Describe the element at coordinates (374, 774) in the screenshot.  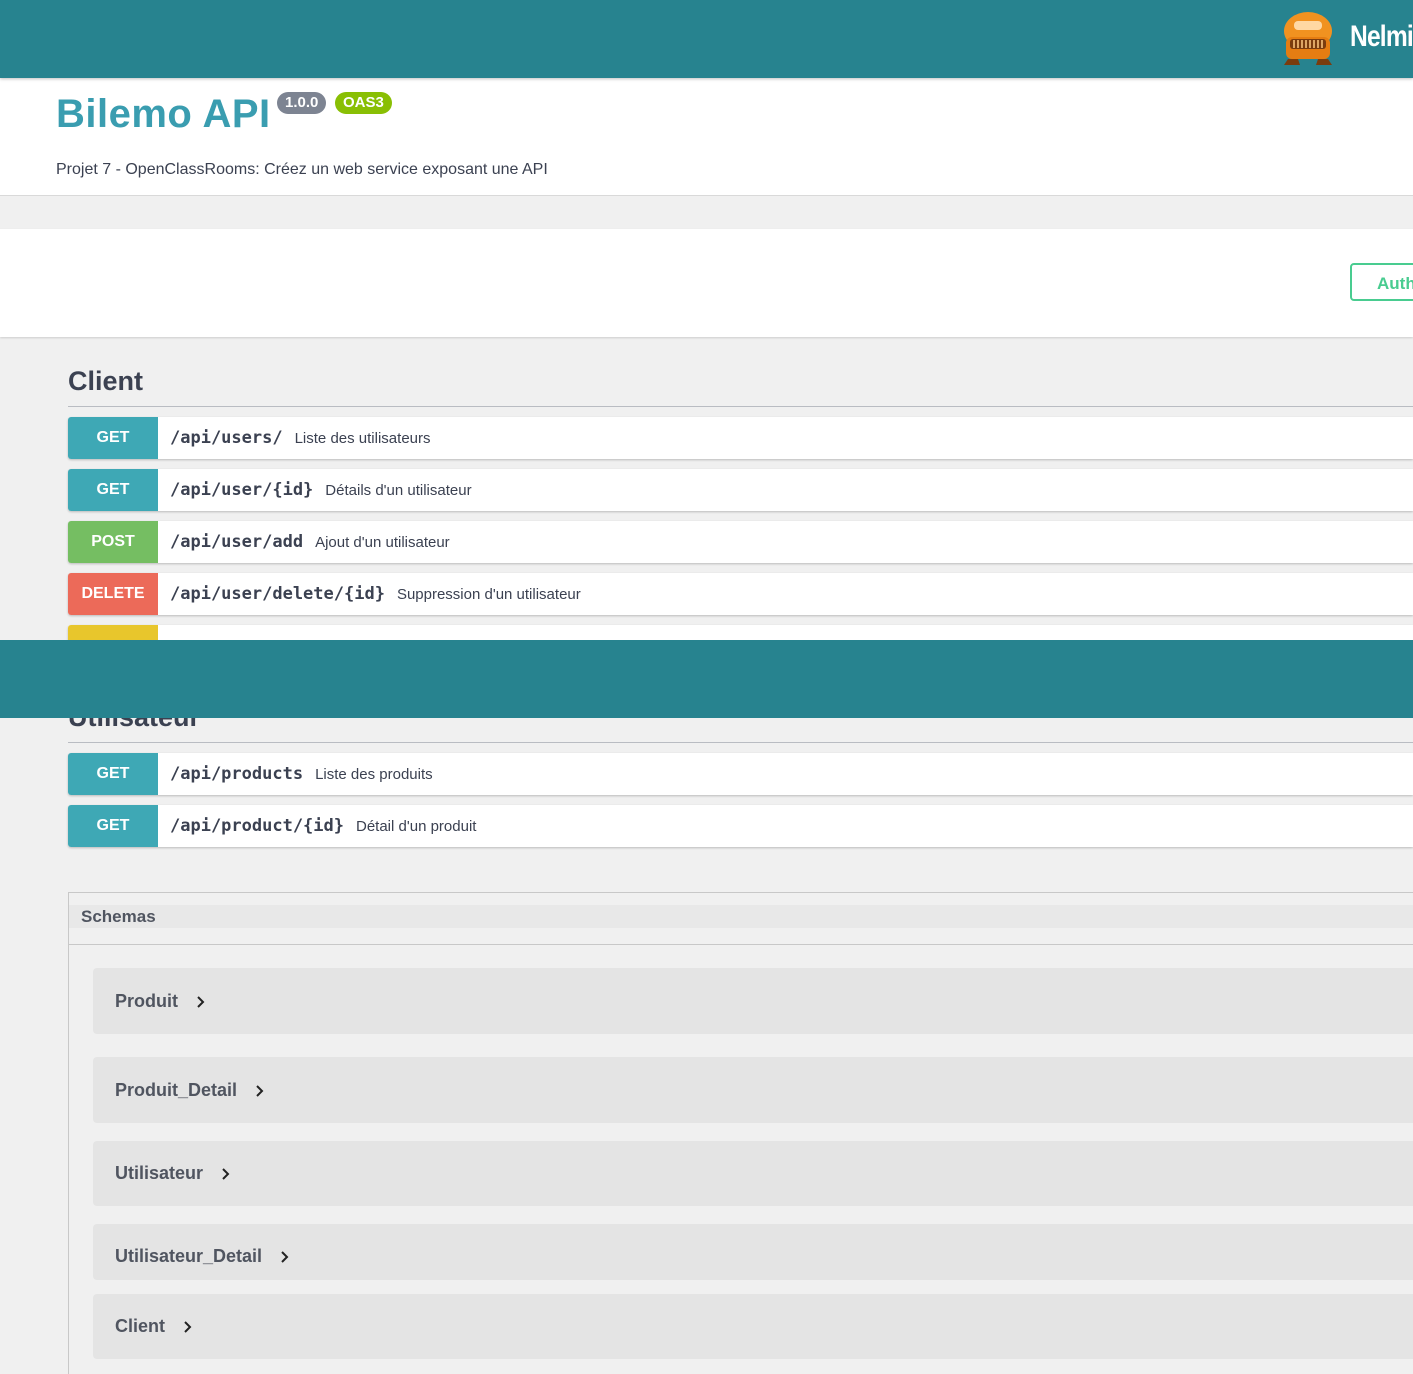
I see `operation-summary: Liste des produits` at that location.